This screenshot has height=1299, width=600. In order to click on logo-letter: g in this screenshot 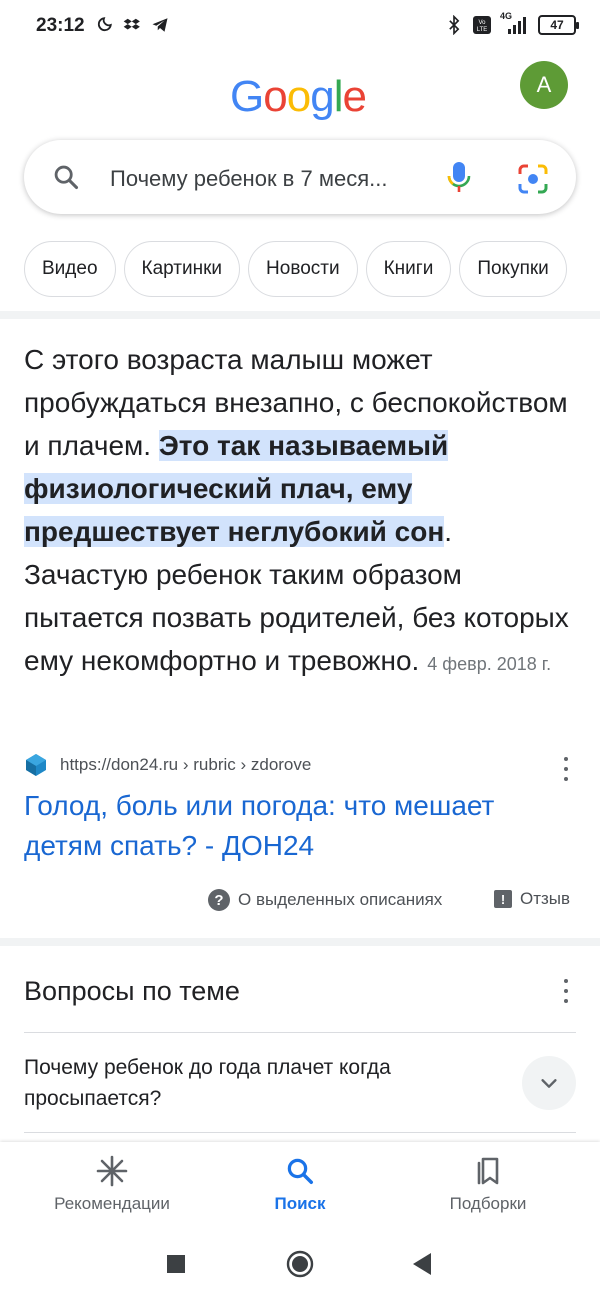, I will do `click(322, 96)`.